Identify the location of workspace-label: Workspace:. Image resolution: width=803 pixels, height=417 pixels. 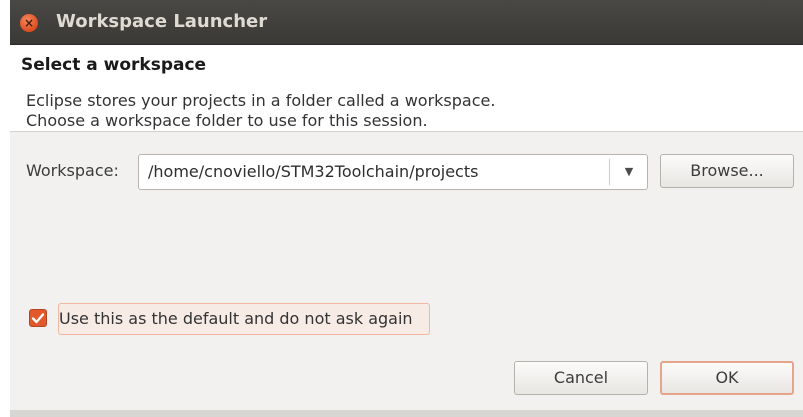
(72, 170).